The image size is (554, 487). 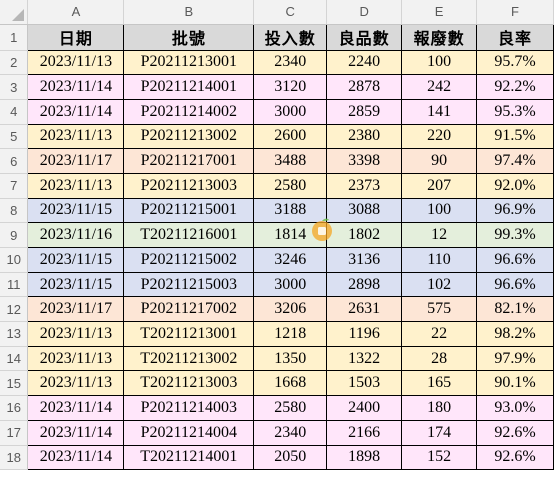 What do you see at coordinates (515, 37) in the screenshot?
I see `header-cell-yield: 良率` at bounding box center [515, 37].